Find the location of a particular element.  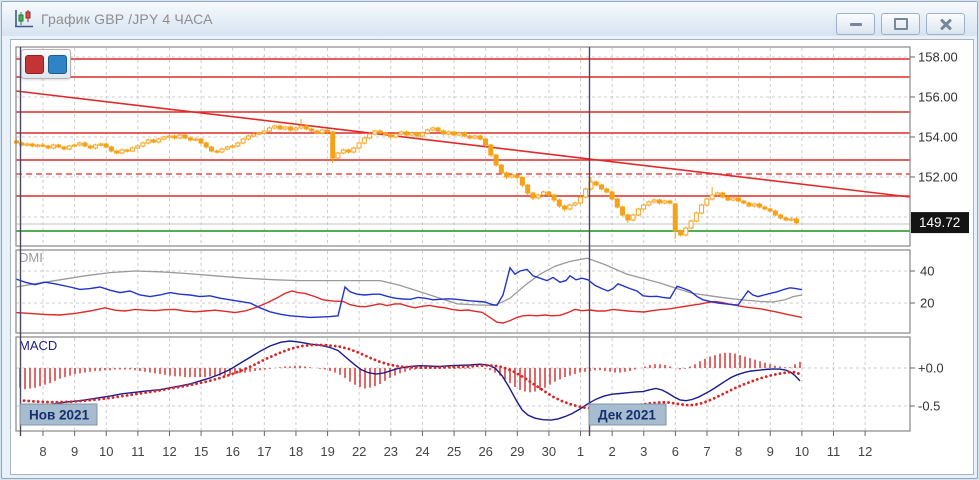

day-axis-label: 22 is located at coordinates (359, 451).